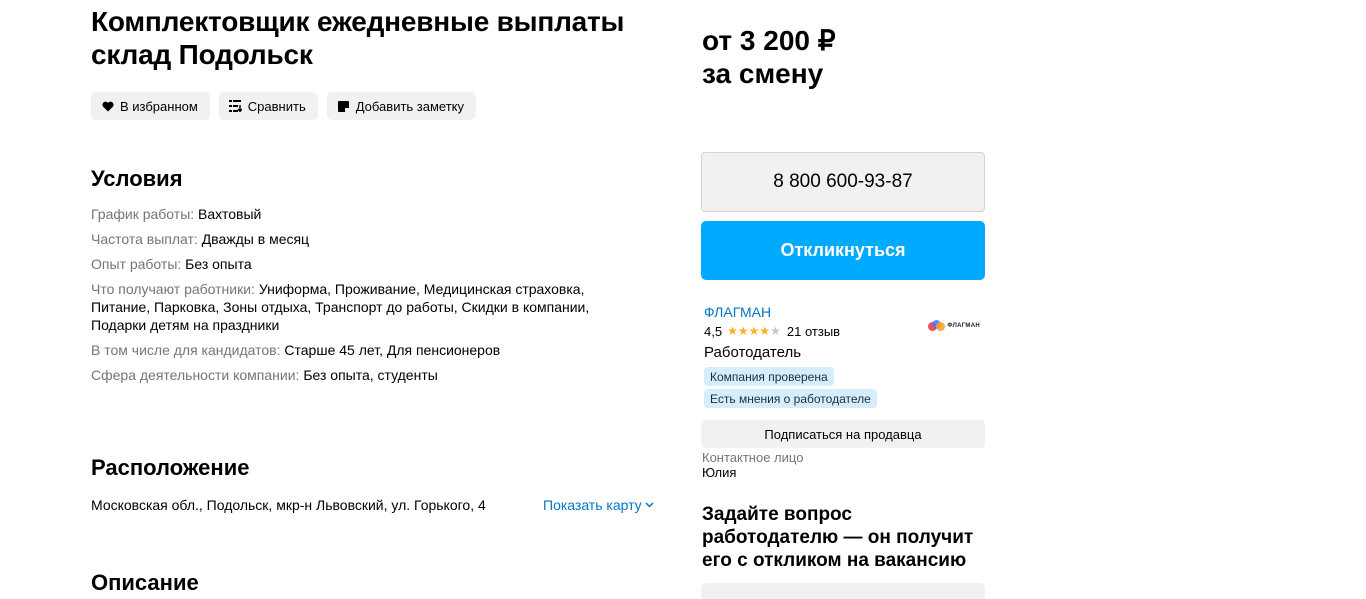 The height and width of the screenshot is (599, 1366). Describe the element at coordinates (790, 398) in the screenshot. I see `employer-reviews-badge: Есть мнения о работодателе` at that location.